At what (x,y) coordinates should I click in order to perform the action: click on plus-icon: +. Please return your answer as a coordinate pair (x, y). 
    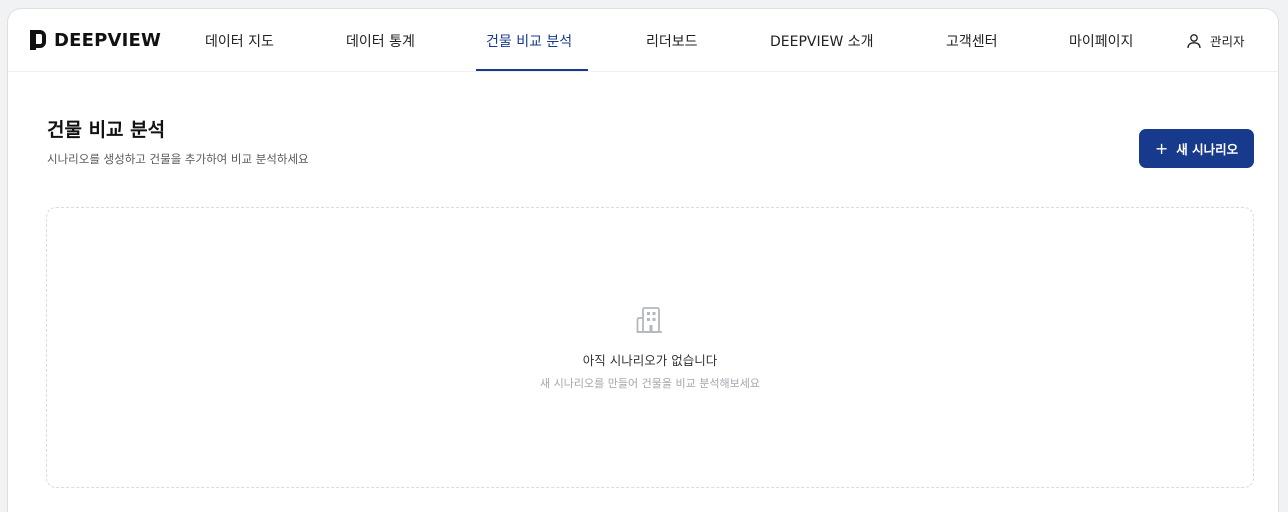
    Looking at the image, I should click on (1161, 148).